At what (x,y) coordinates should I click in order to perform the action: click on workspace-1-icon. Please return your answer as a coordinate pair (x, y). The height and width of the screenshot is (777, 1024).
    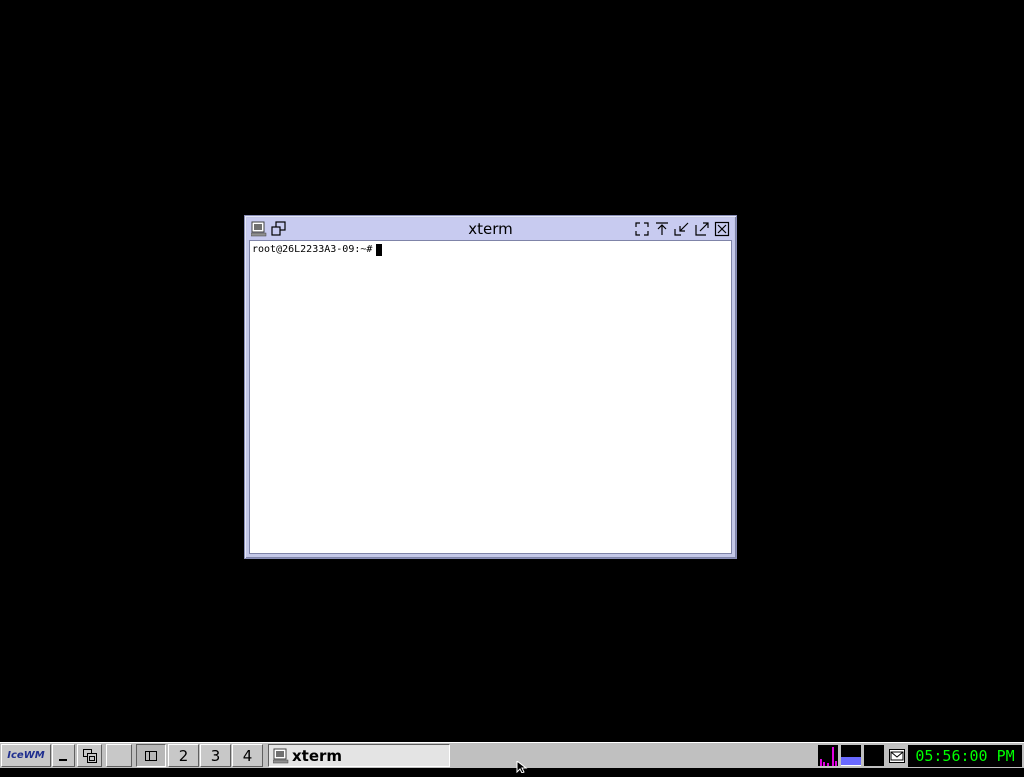
    Looking at the image, I should click on (151, 755).